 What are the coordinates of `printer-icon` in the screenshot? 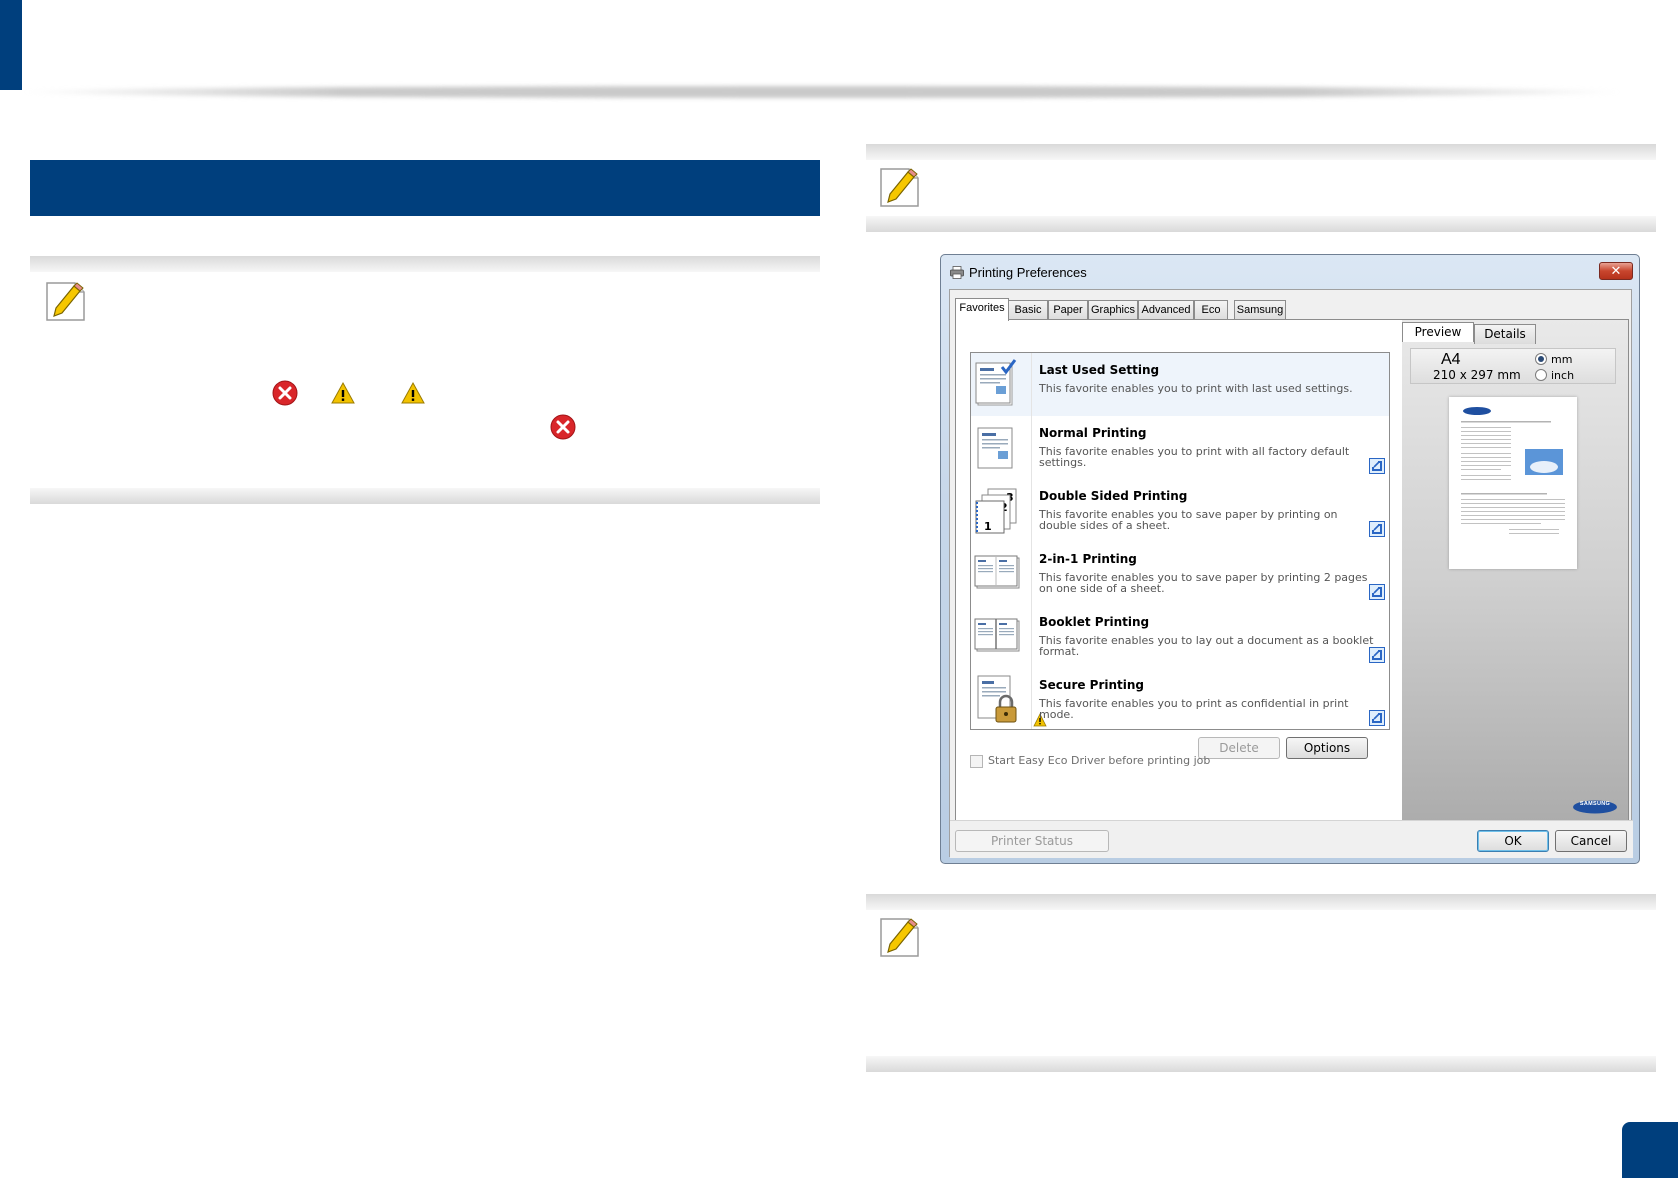 It's located at (957, 272).